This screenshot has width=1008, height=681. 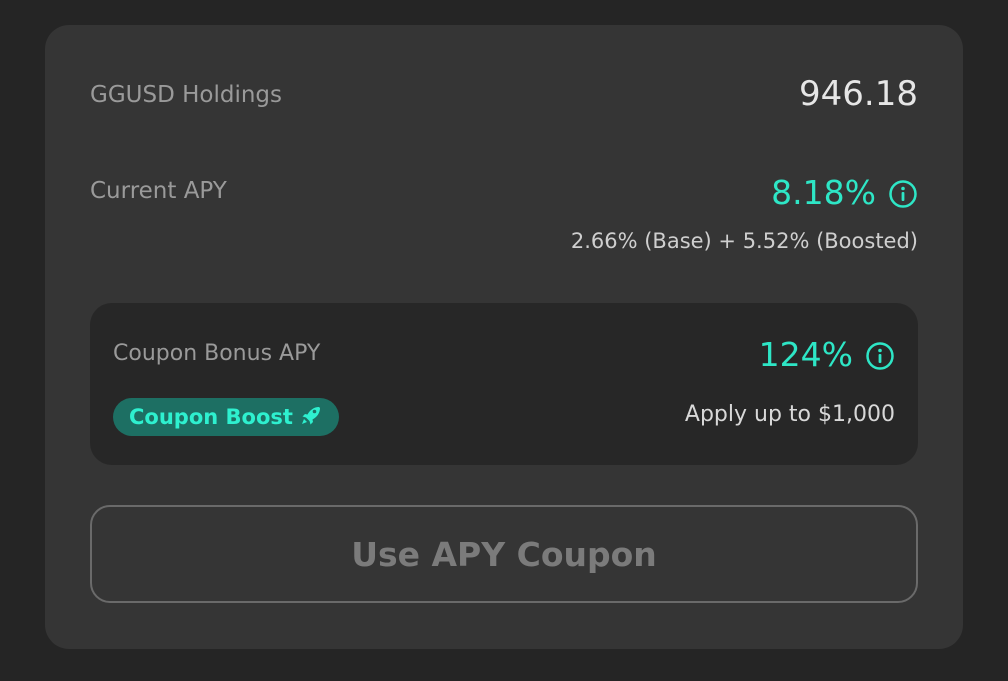 I want to click on current-apy-value-group: 8.18%, so click(x=844, y=192).